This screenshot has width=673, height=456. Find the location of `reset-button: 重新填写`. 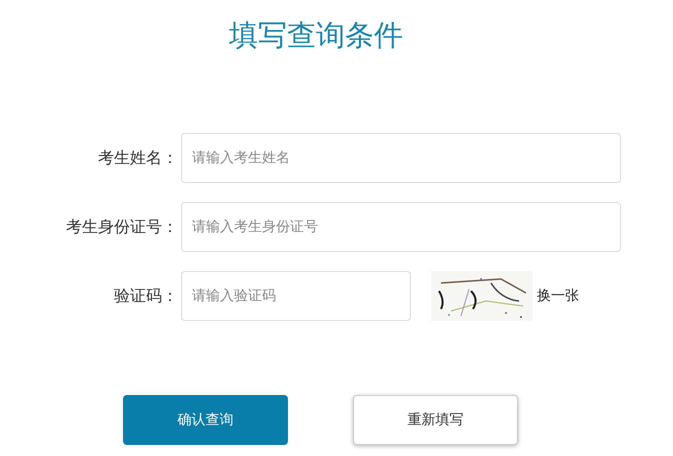

reset-button: 重新填写 is located at coordinates (435, 420).